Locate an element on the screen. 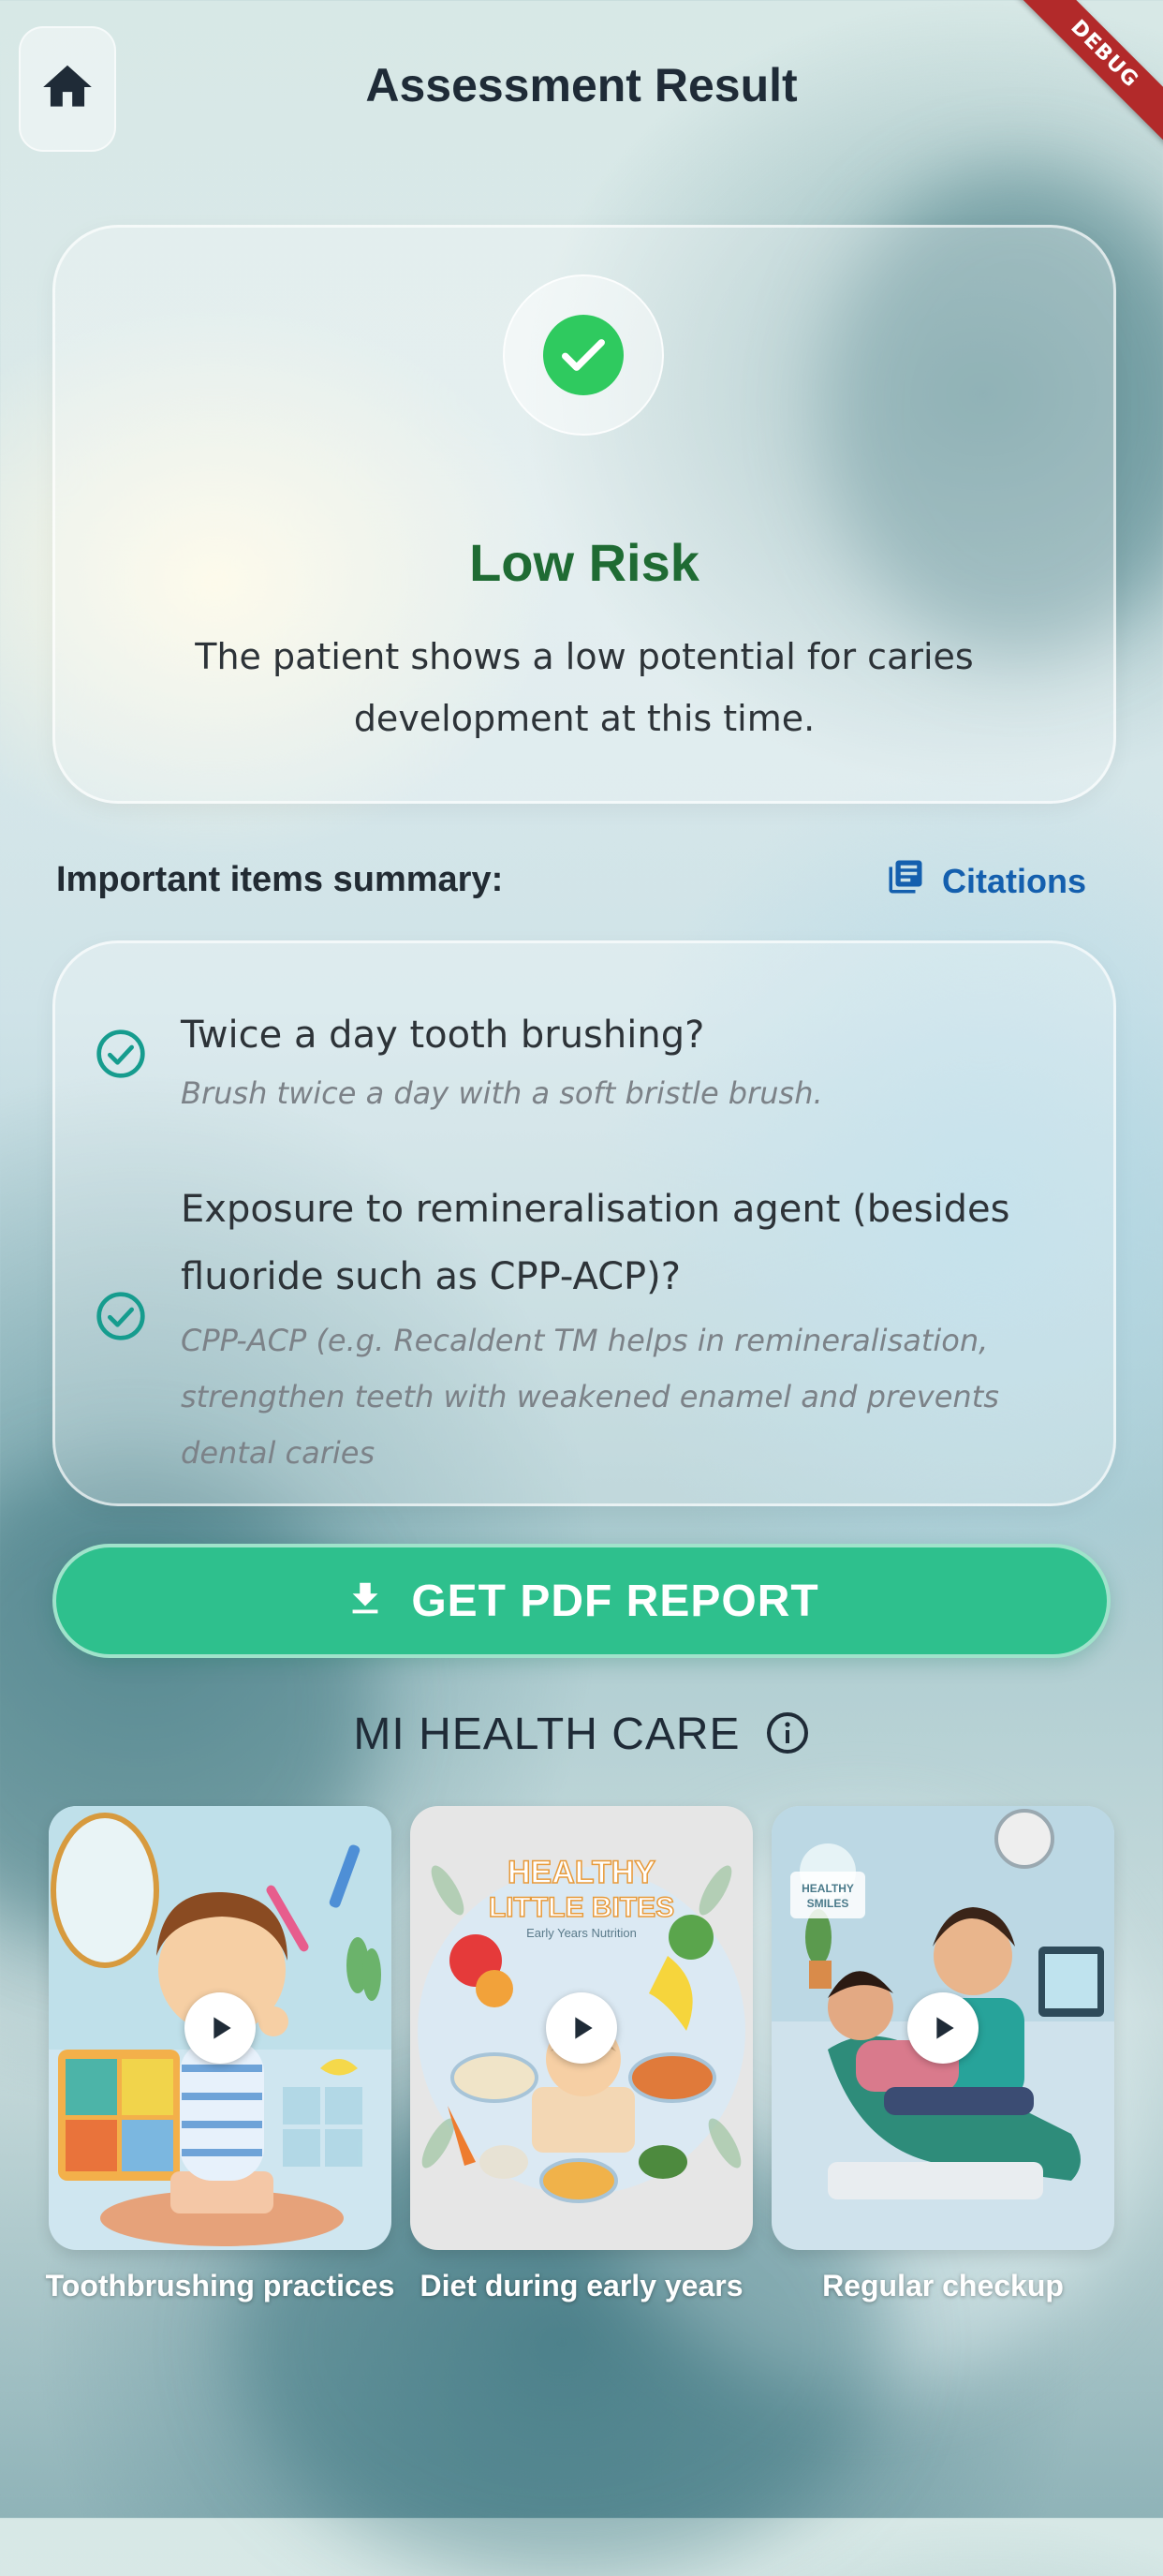 This screenshot has width=1163, height=2576. library-books-icon is located at coordinates (905, 881).